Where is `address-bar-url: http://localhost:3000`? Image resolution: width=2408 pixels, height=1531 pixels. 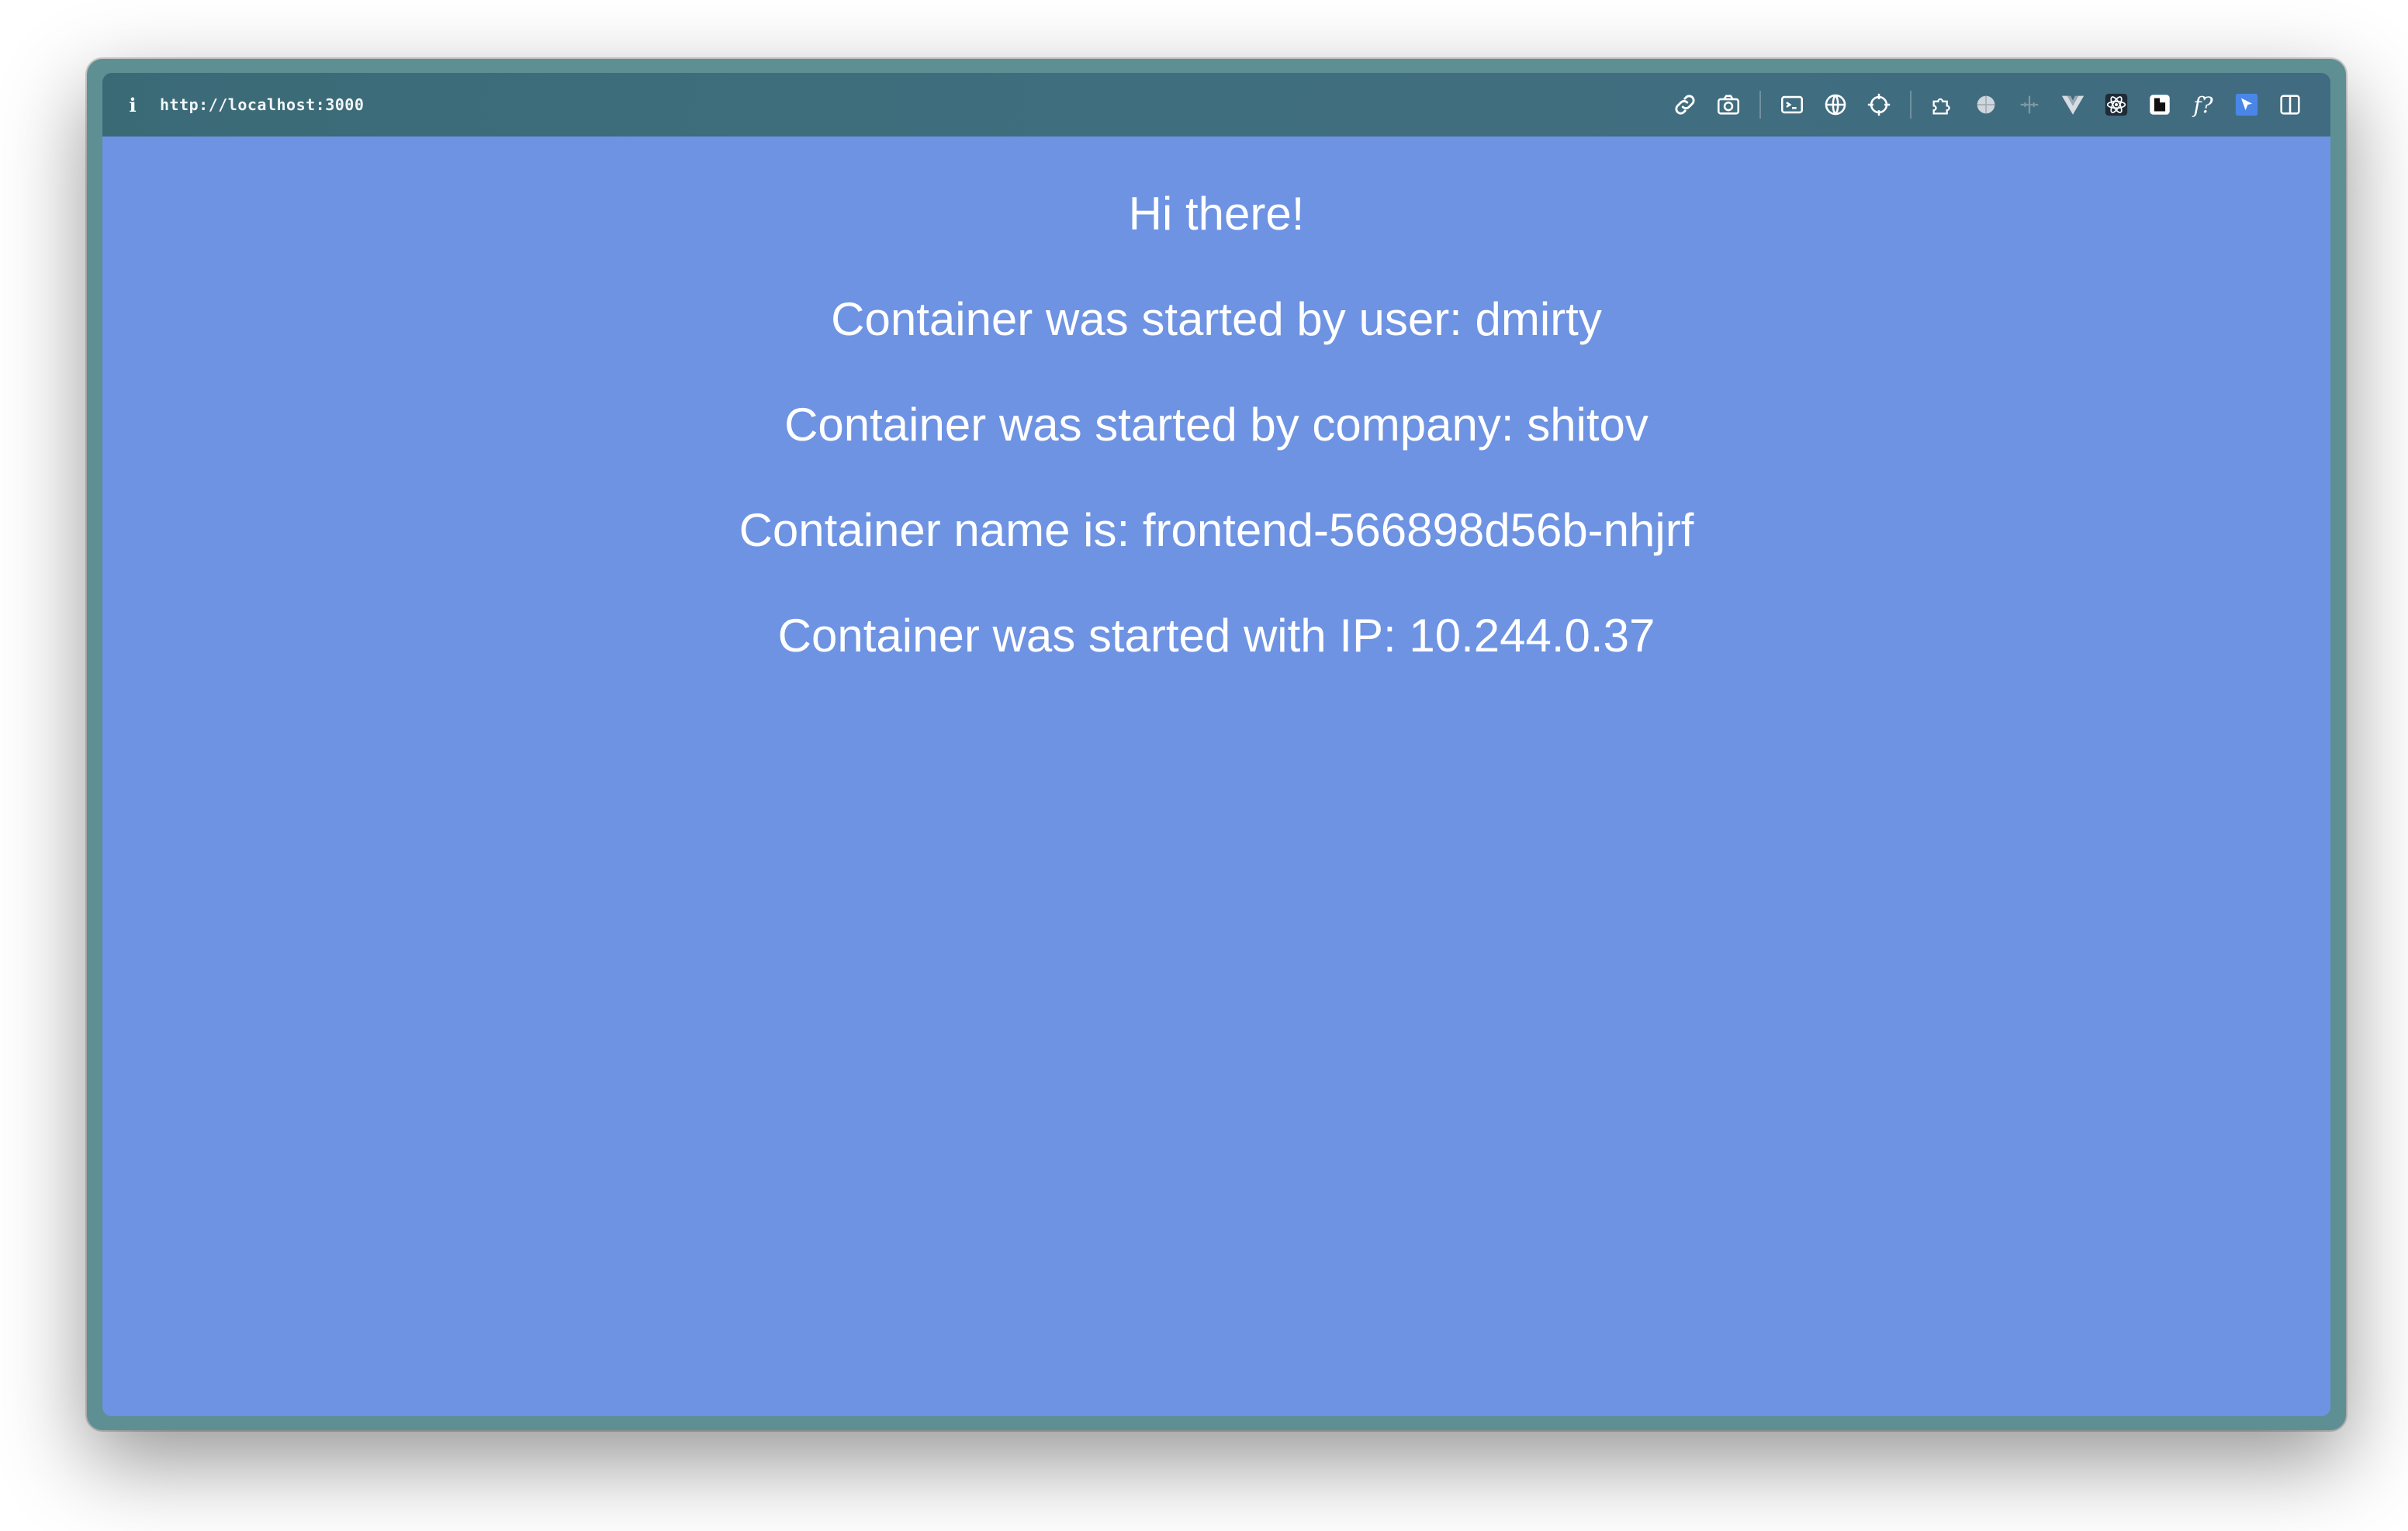 address-bar-url: http://localhost:3000 is located at coordinates (262, 104).